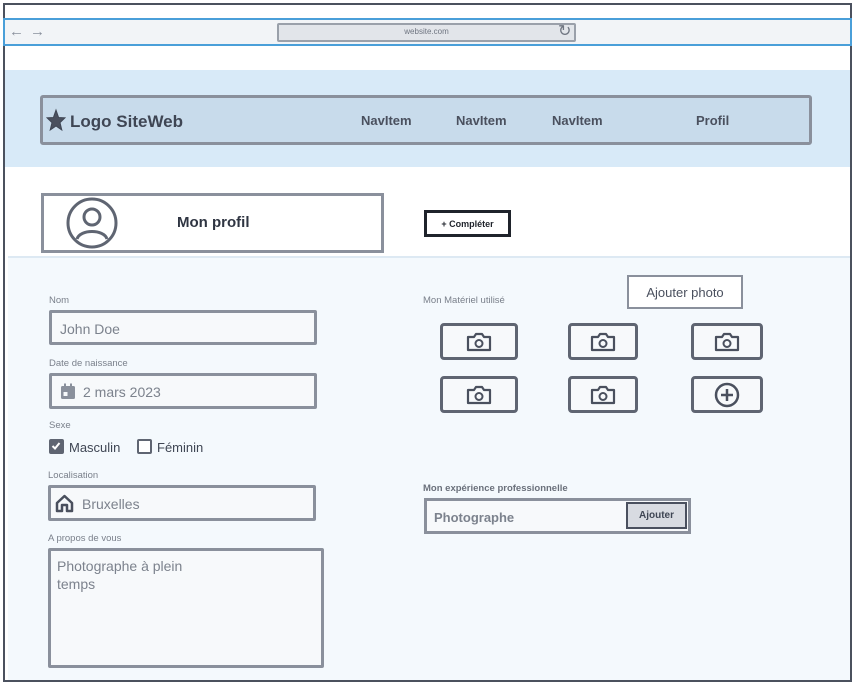  What do you see at coordinates (656, 515) in the screenshot?
I see `add-experience-button: Ajouter` at bounding box center [656, 515].